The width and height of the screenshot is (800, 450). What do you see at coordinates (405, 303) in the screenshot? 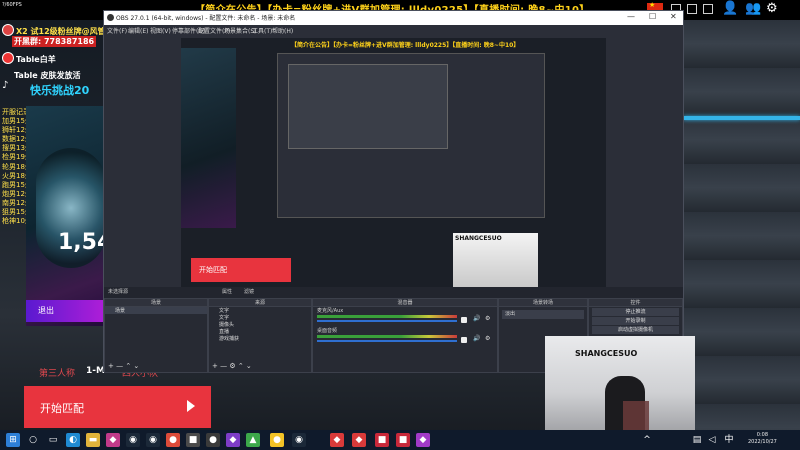
I see `mixer-header: 混音器` at bounding box center [405, 303].